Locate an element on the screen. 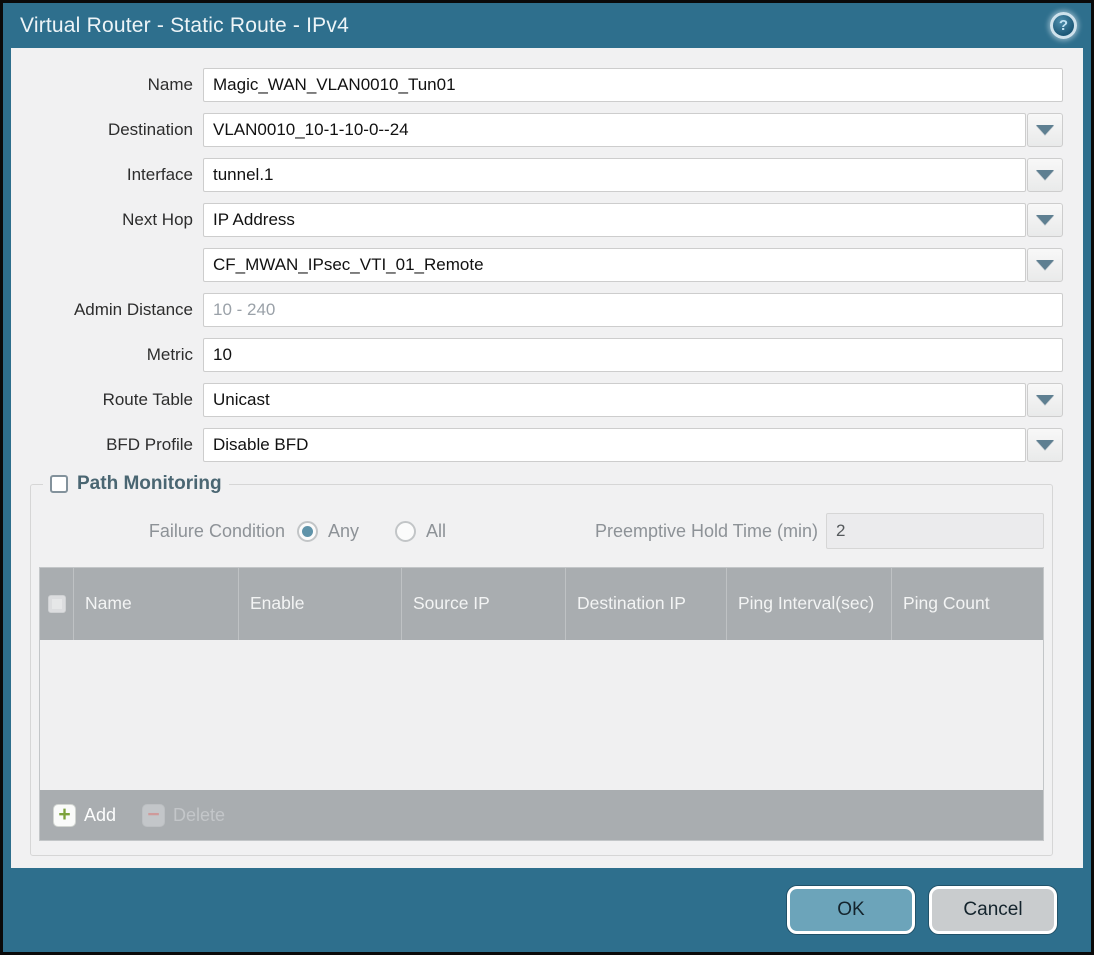  next-hop-address-dropdown-button is located at coordinates (1045, 265).